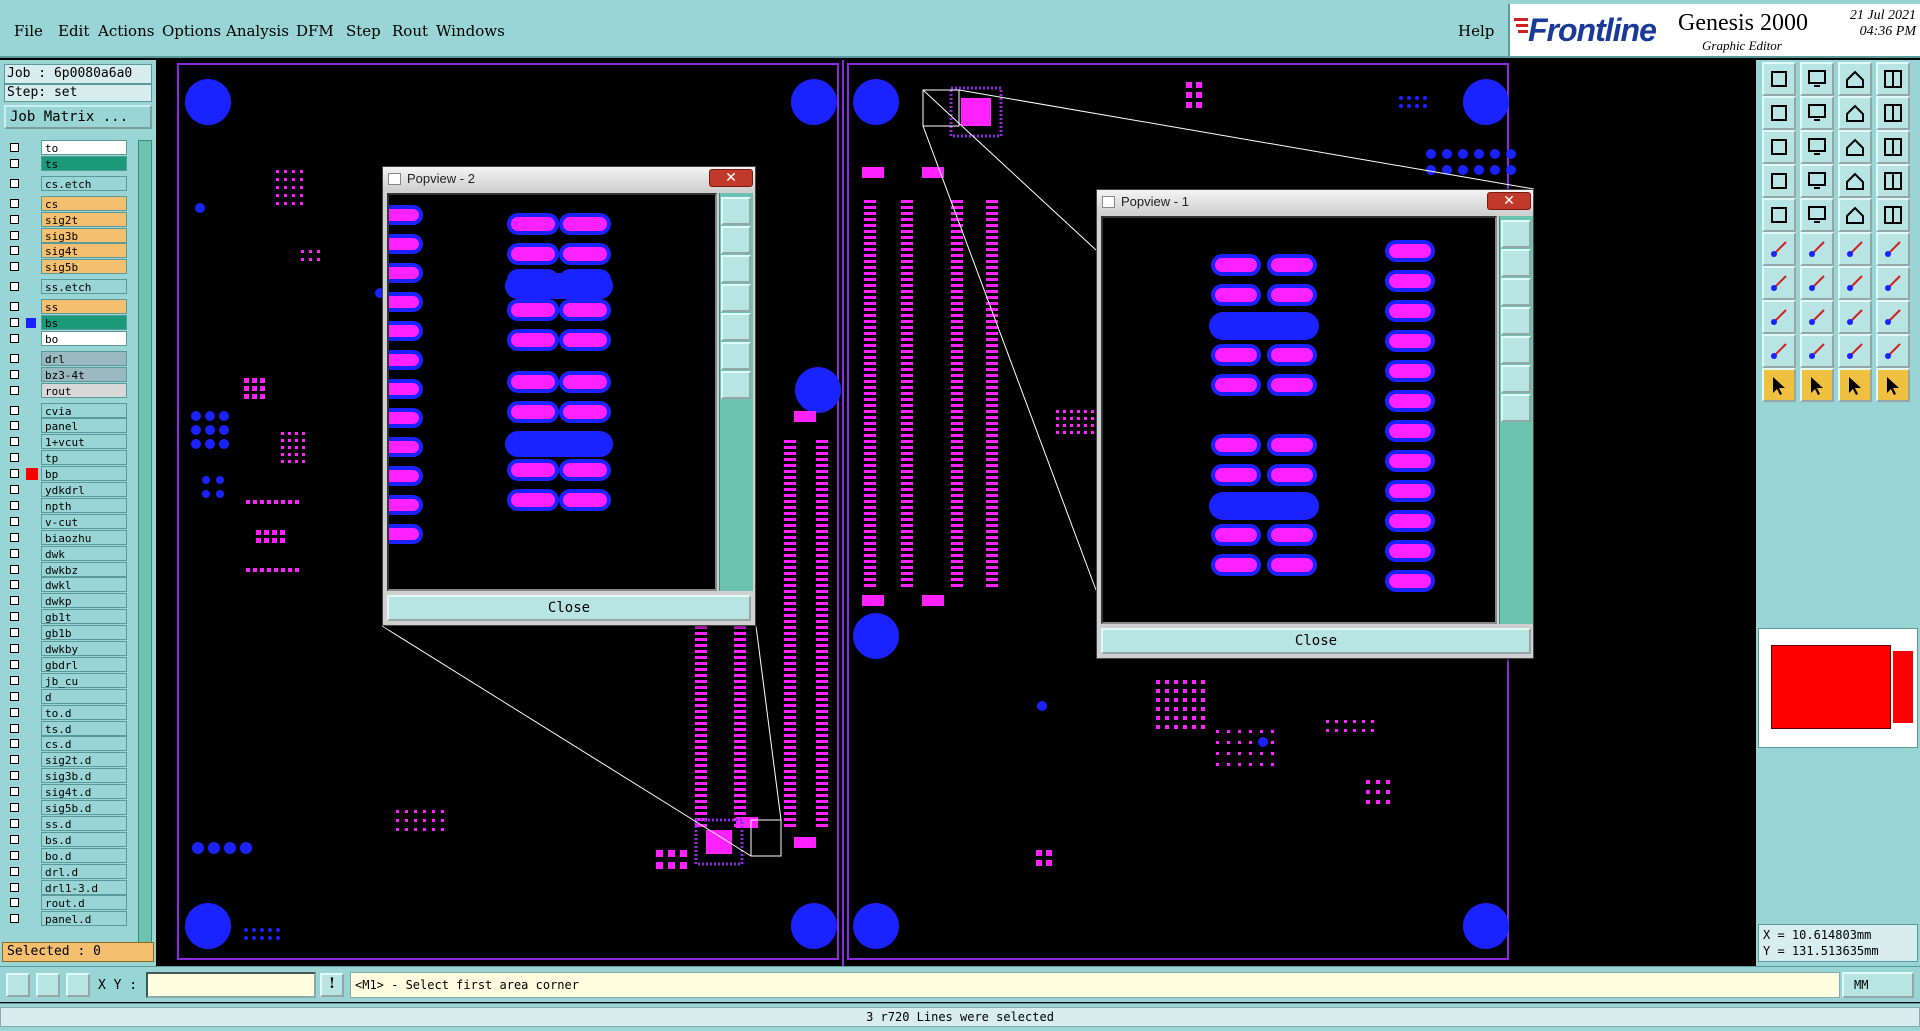  What do you see at coordinates (1855, 249) in the screenshot?
I see `copy-icon` at bounding box center [1855, 249].